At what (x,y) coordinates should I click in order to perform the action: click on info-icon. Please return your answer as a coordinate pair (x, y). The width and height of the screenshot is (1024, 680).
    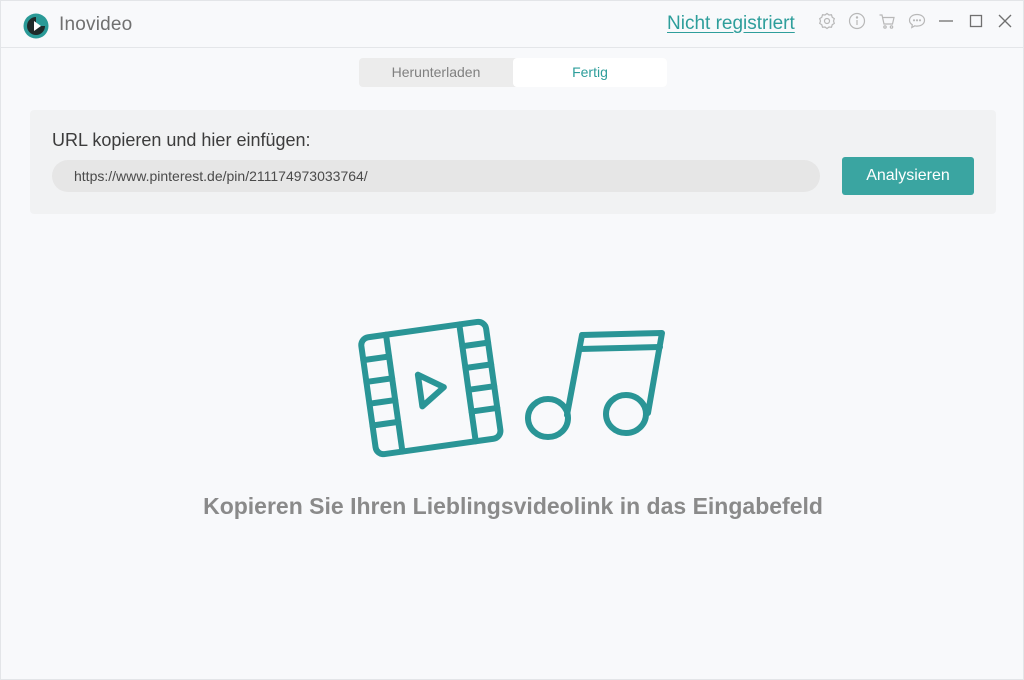
    Looking at the image, I should click on (857, 21).